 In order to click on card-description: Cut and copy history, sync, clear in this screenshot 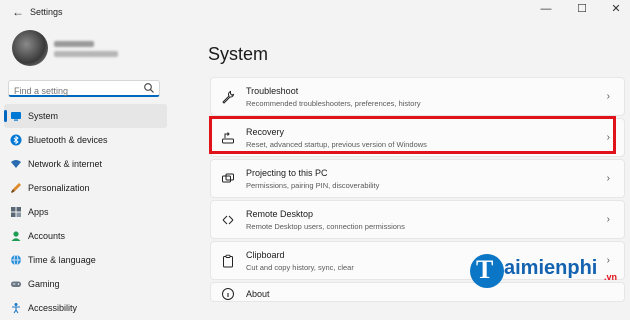, I will do `click(300, 267)`.